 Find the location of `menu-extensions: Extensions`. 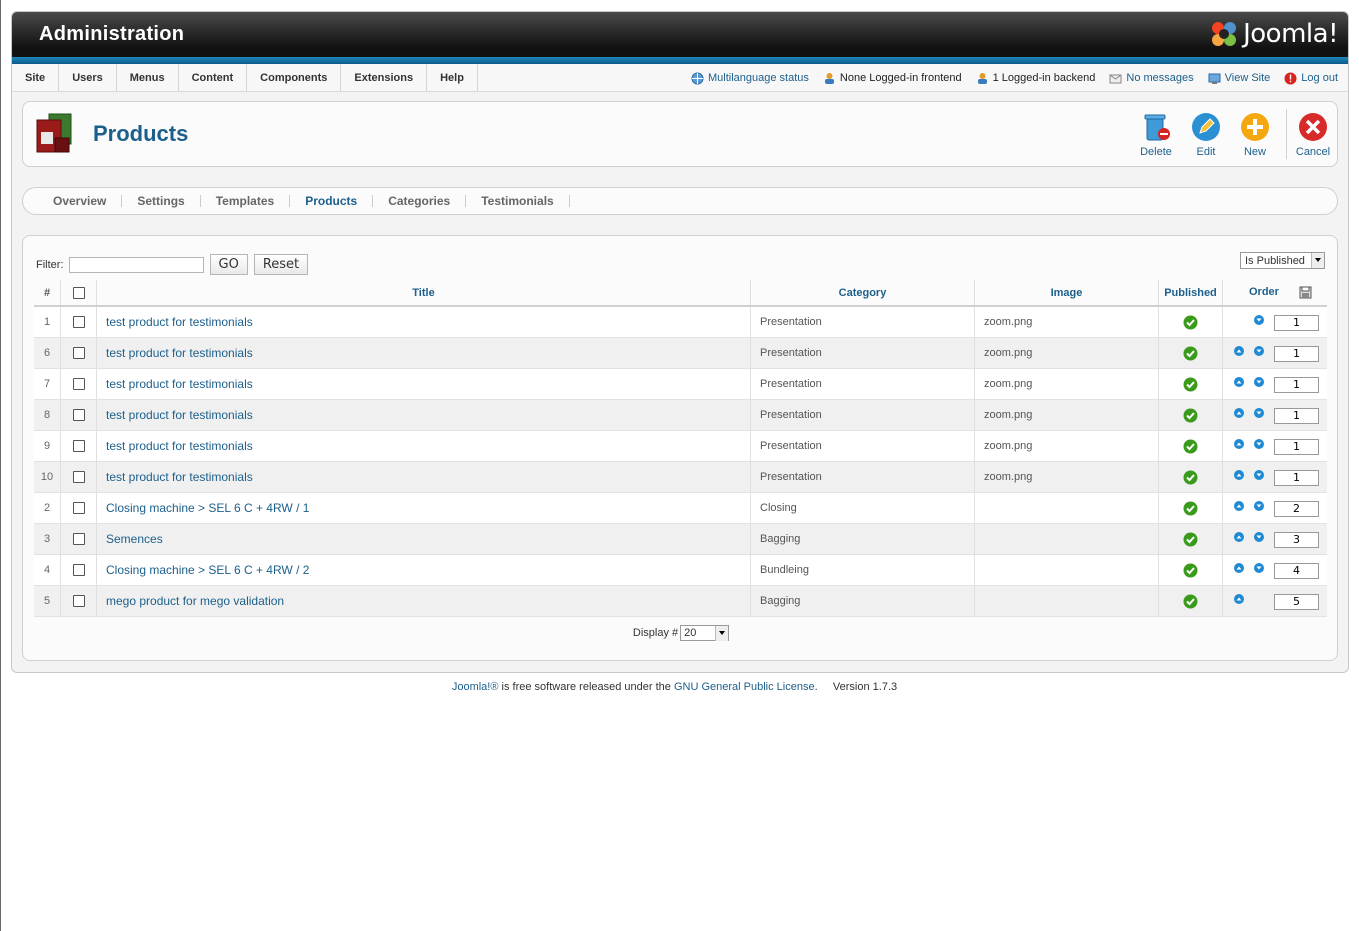

menu-extensions: Extensions is located at coordinates (384, 77).